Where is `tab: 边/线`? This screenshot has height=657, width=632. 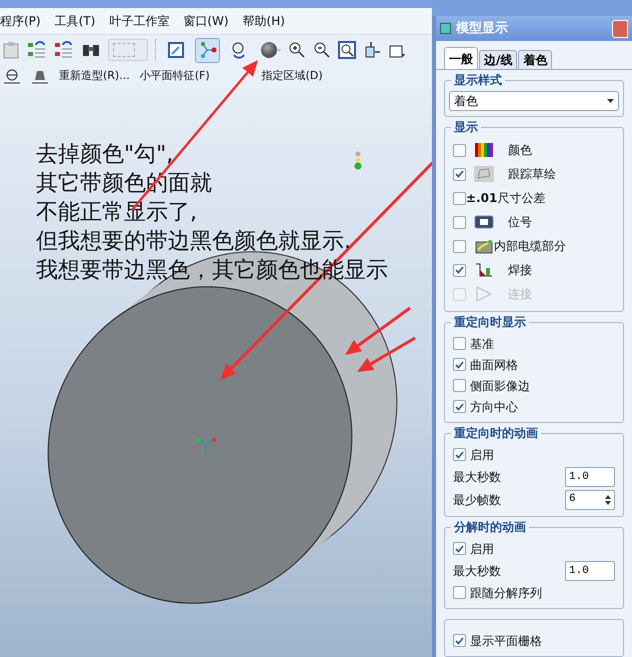 tab: 边/线 is located at coordinates (498, 59).